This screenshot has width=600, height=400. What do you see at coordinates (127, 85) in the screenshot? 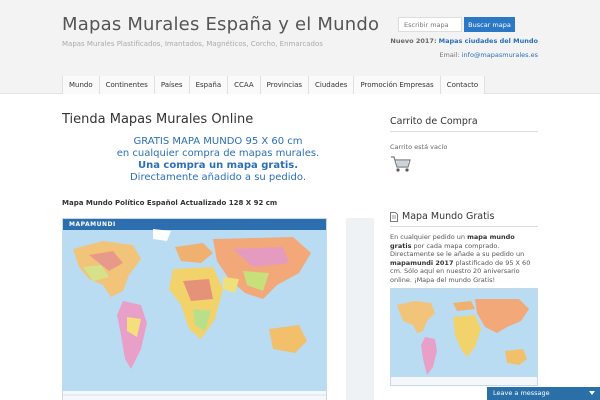
I see `nav-item-continentes: Continentes` at bounding box center [127, 85].